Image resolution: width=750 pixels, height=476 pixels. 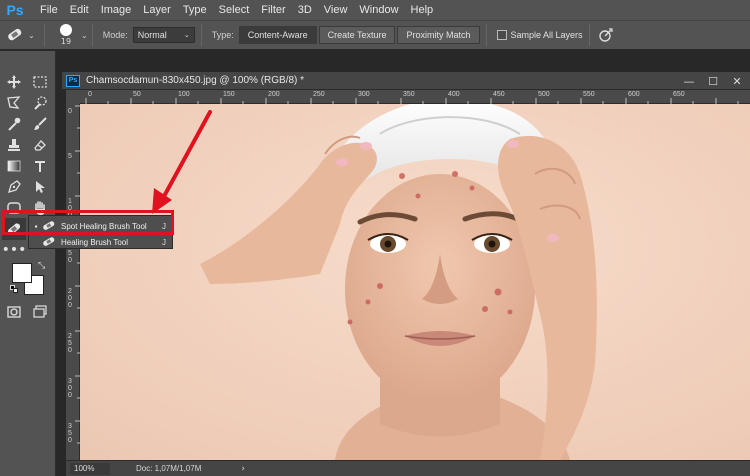 What do you see at coordinates (273, 10) in the screenshot?
I see `menu-filter: Filter` at bounding box center [273, 10].